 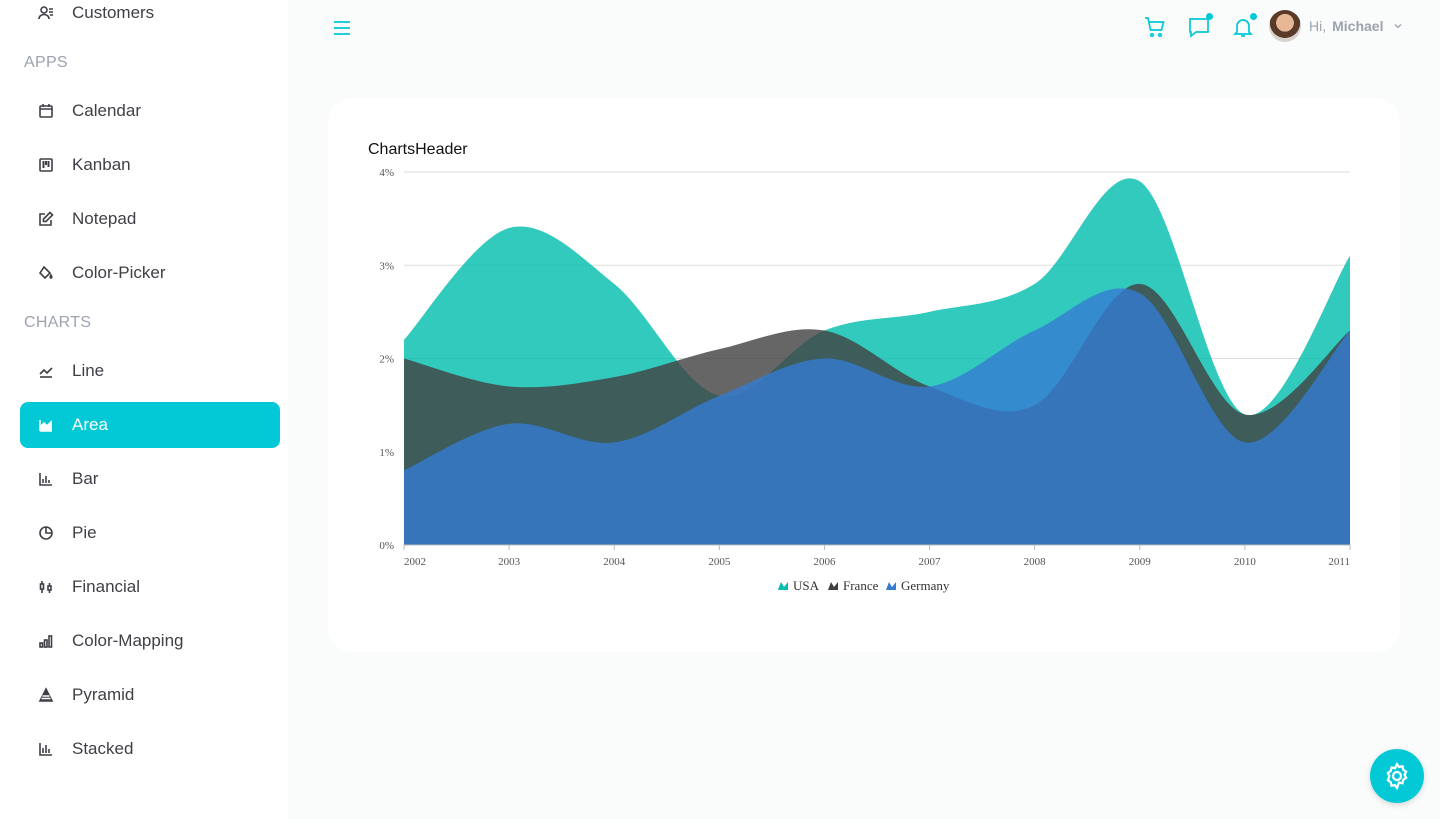 What do you see at coordinates (1140, 562) in the screenshot?
I see `x-tick-label: 2009` at bounding box center [1140, 562].